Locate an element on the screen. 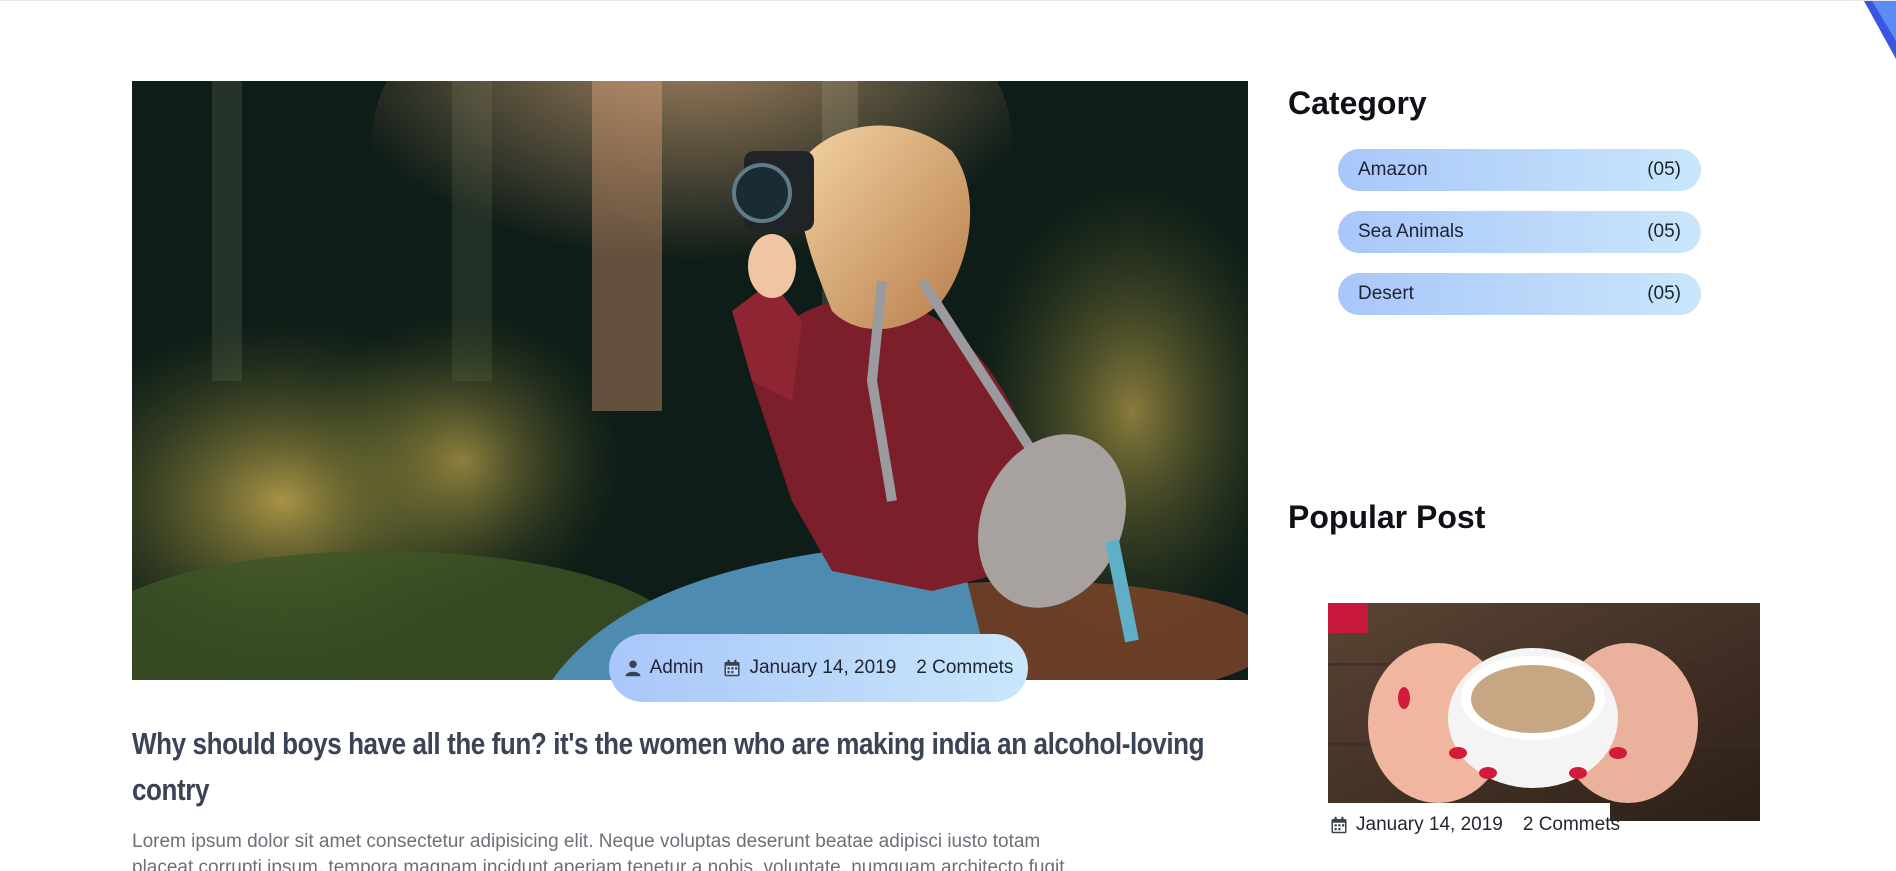  category-item-amazon: Amazon (05) is located at coordinates (1519, 170).